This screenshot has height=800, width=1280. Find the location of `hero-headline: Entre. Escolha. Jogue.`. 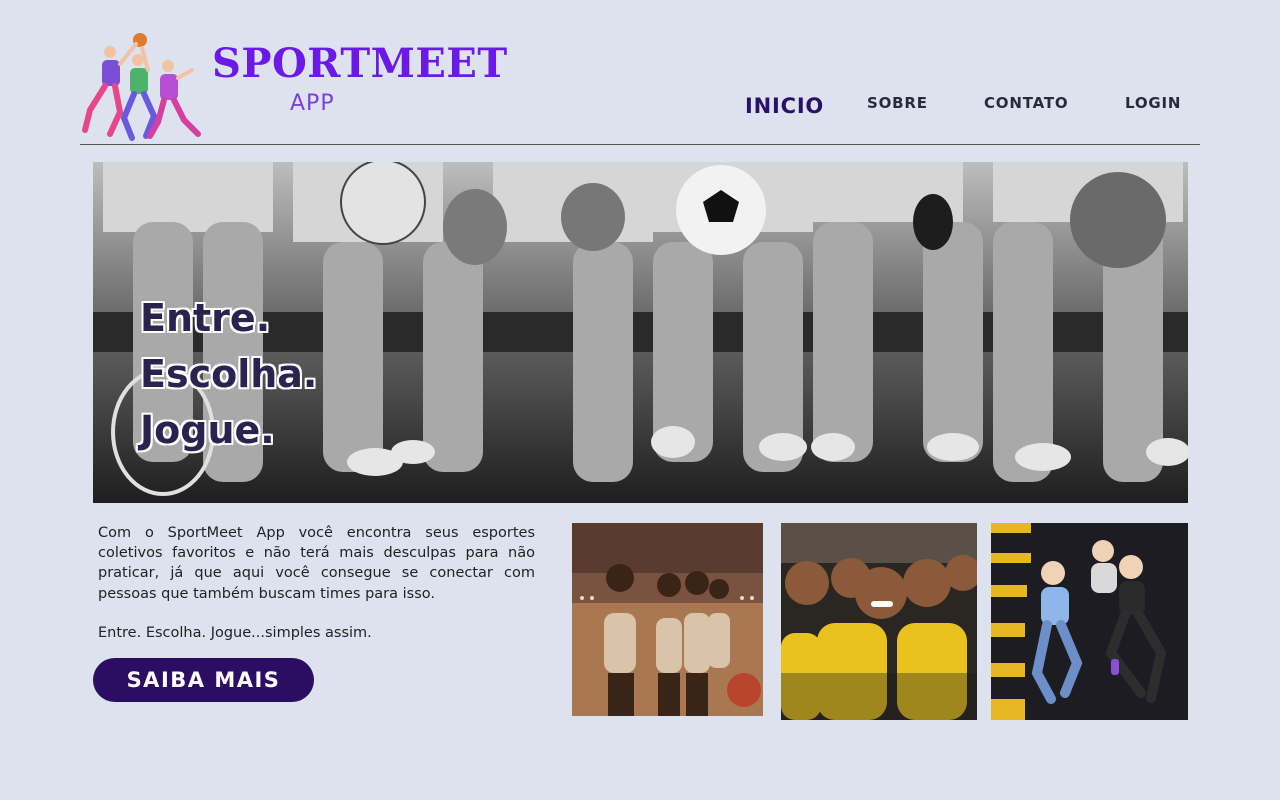

hero-headline: Entre. Escolha. Jogue. is located at coordinates (228, 374).